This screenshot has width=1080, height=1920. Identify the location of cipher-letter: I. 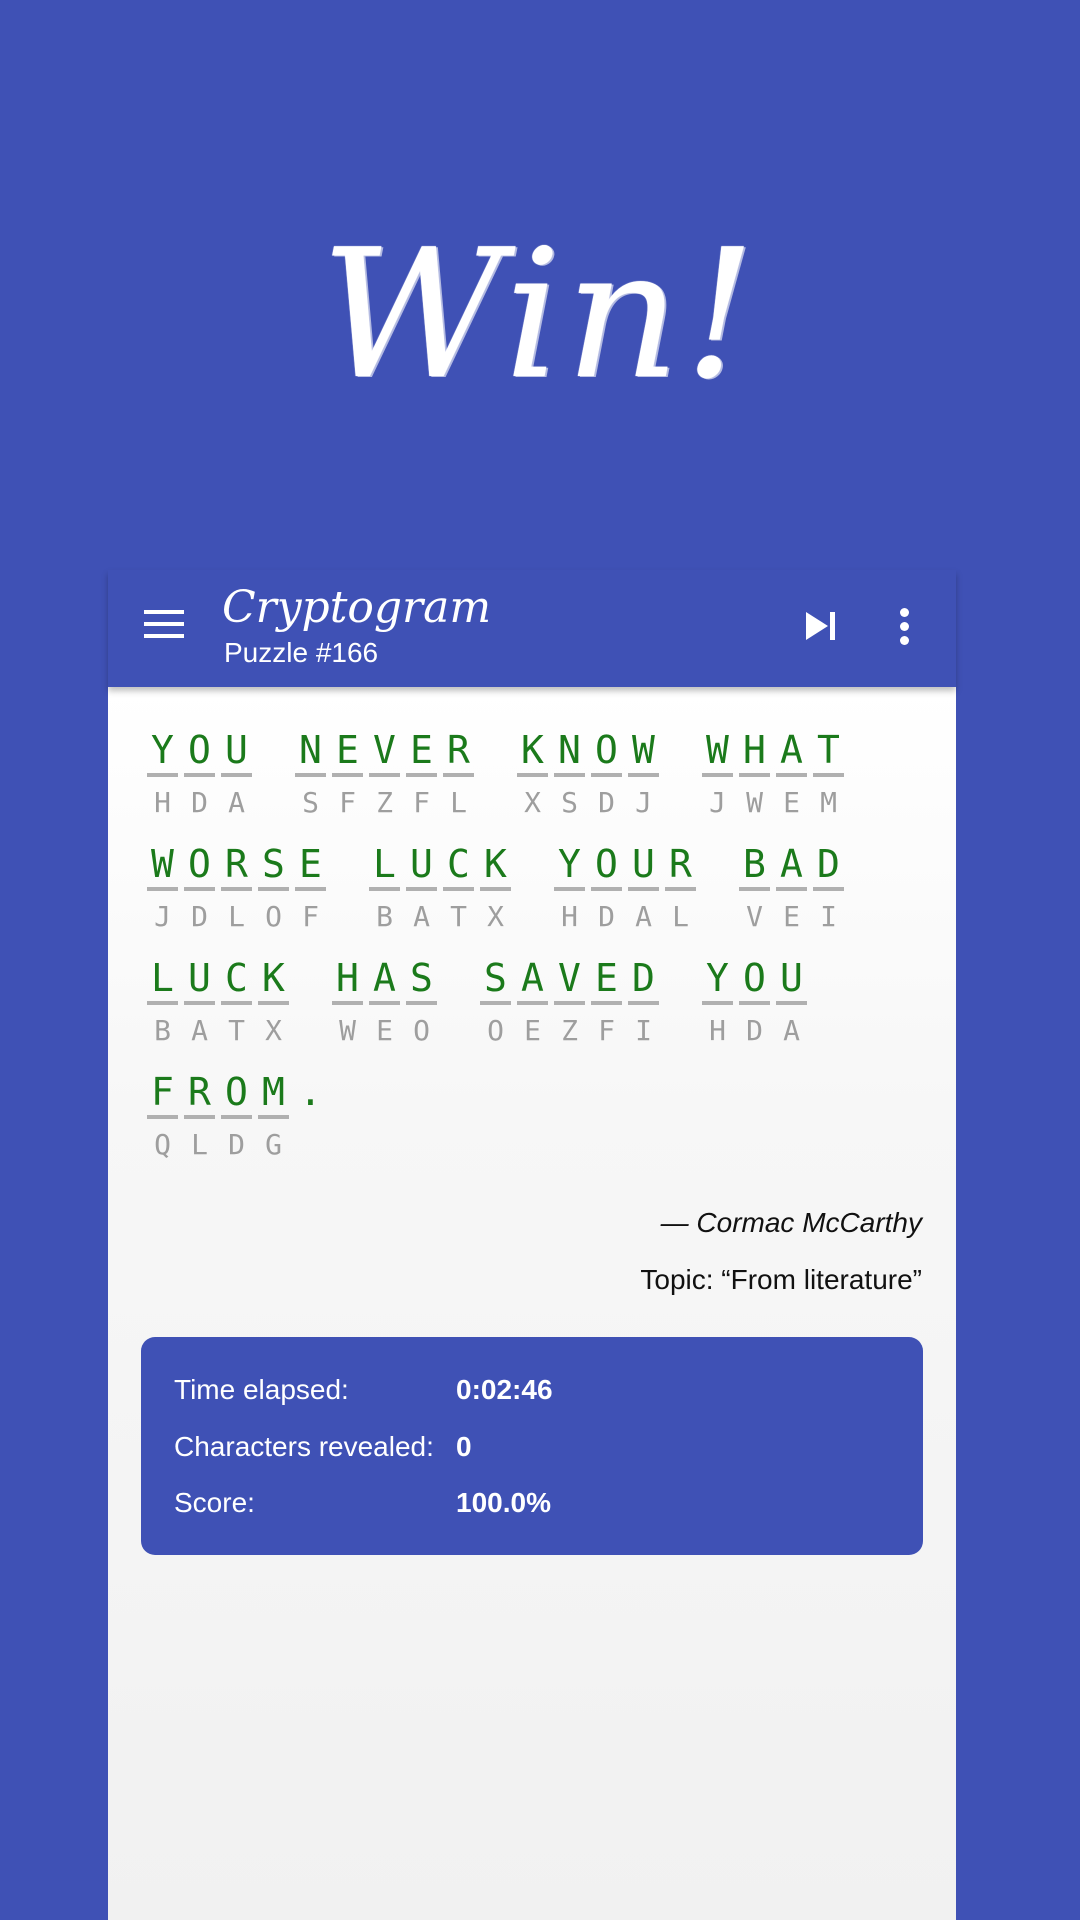
(828, 916).